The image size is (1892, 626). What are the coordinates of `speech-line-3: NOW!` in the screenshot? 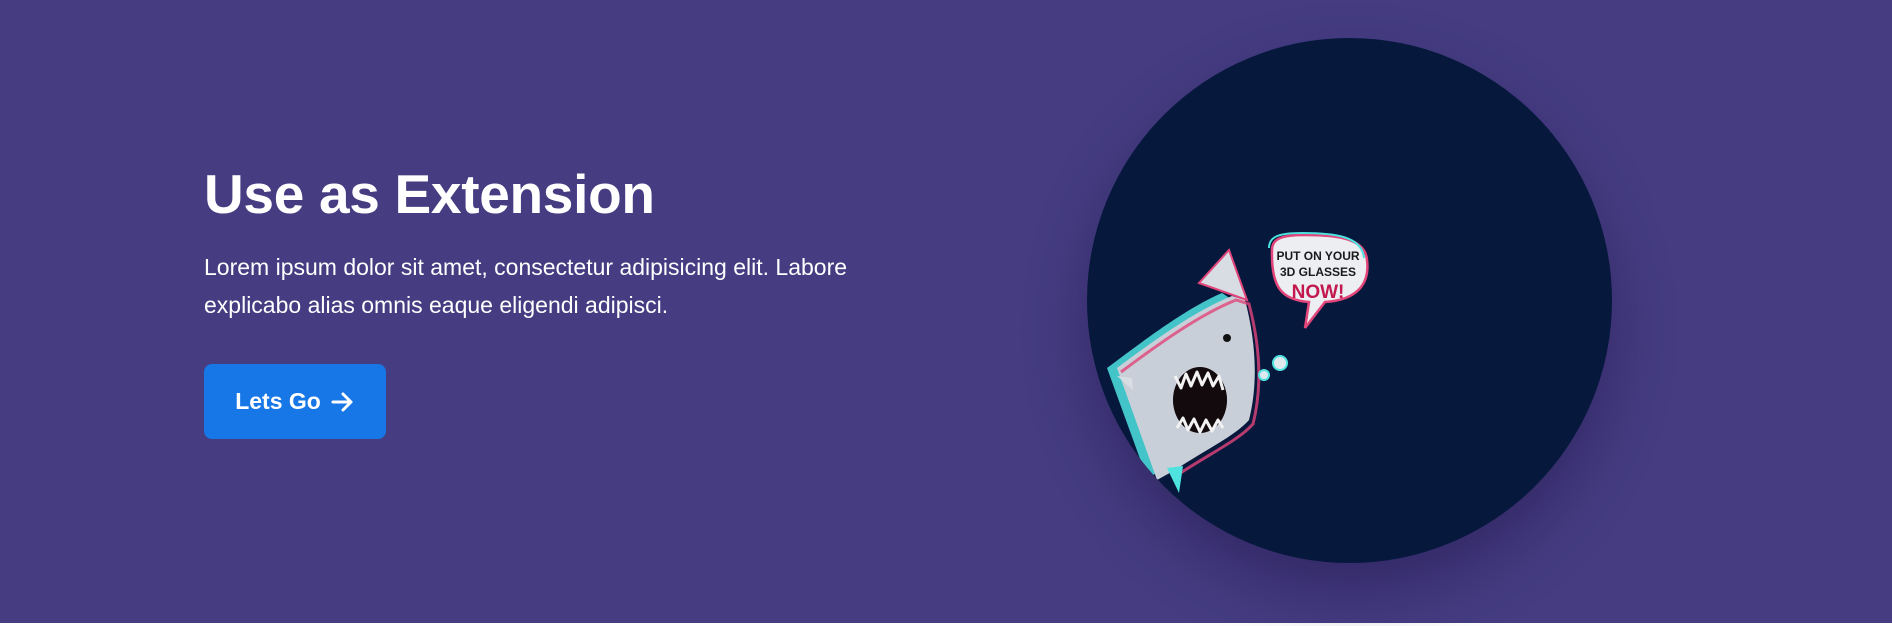 It's located at (1318, 292).